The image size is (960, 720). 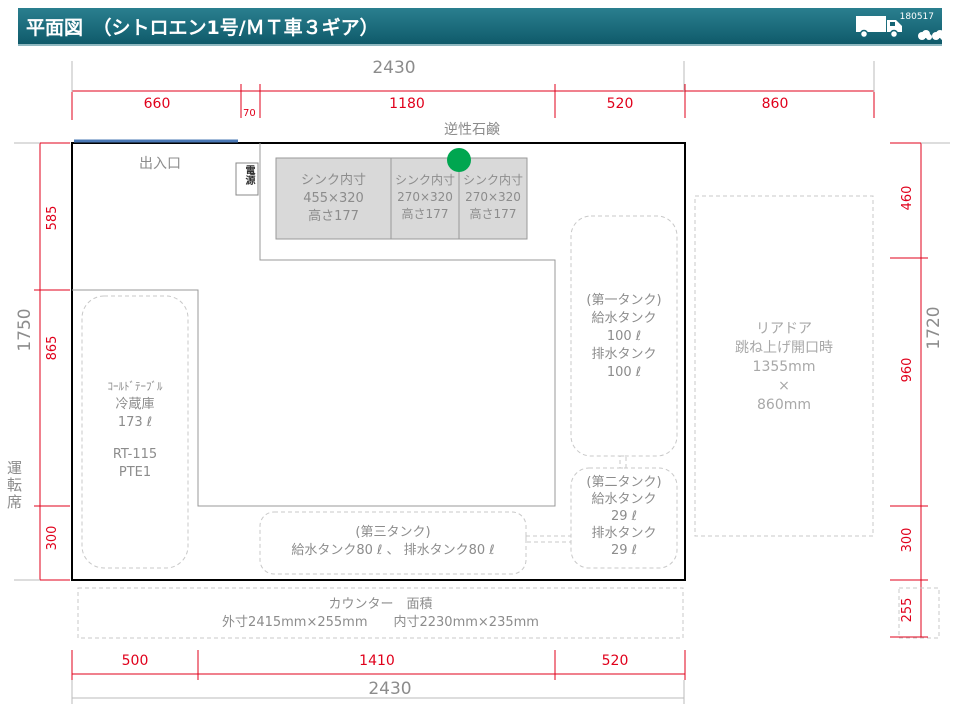 I want to click on tank-3-label: (第三タンク) 給水タンク80 ℓ 、 排水タンク80 ℓ, so click(x=393, y=542).